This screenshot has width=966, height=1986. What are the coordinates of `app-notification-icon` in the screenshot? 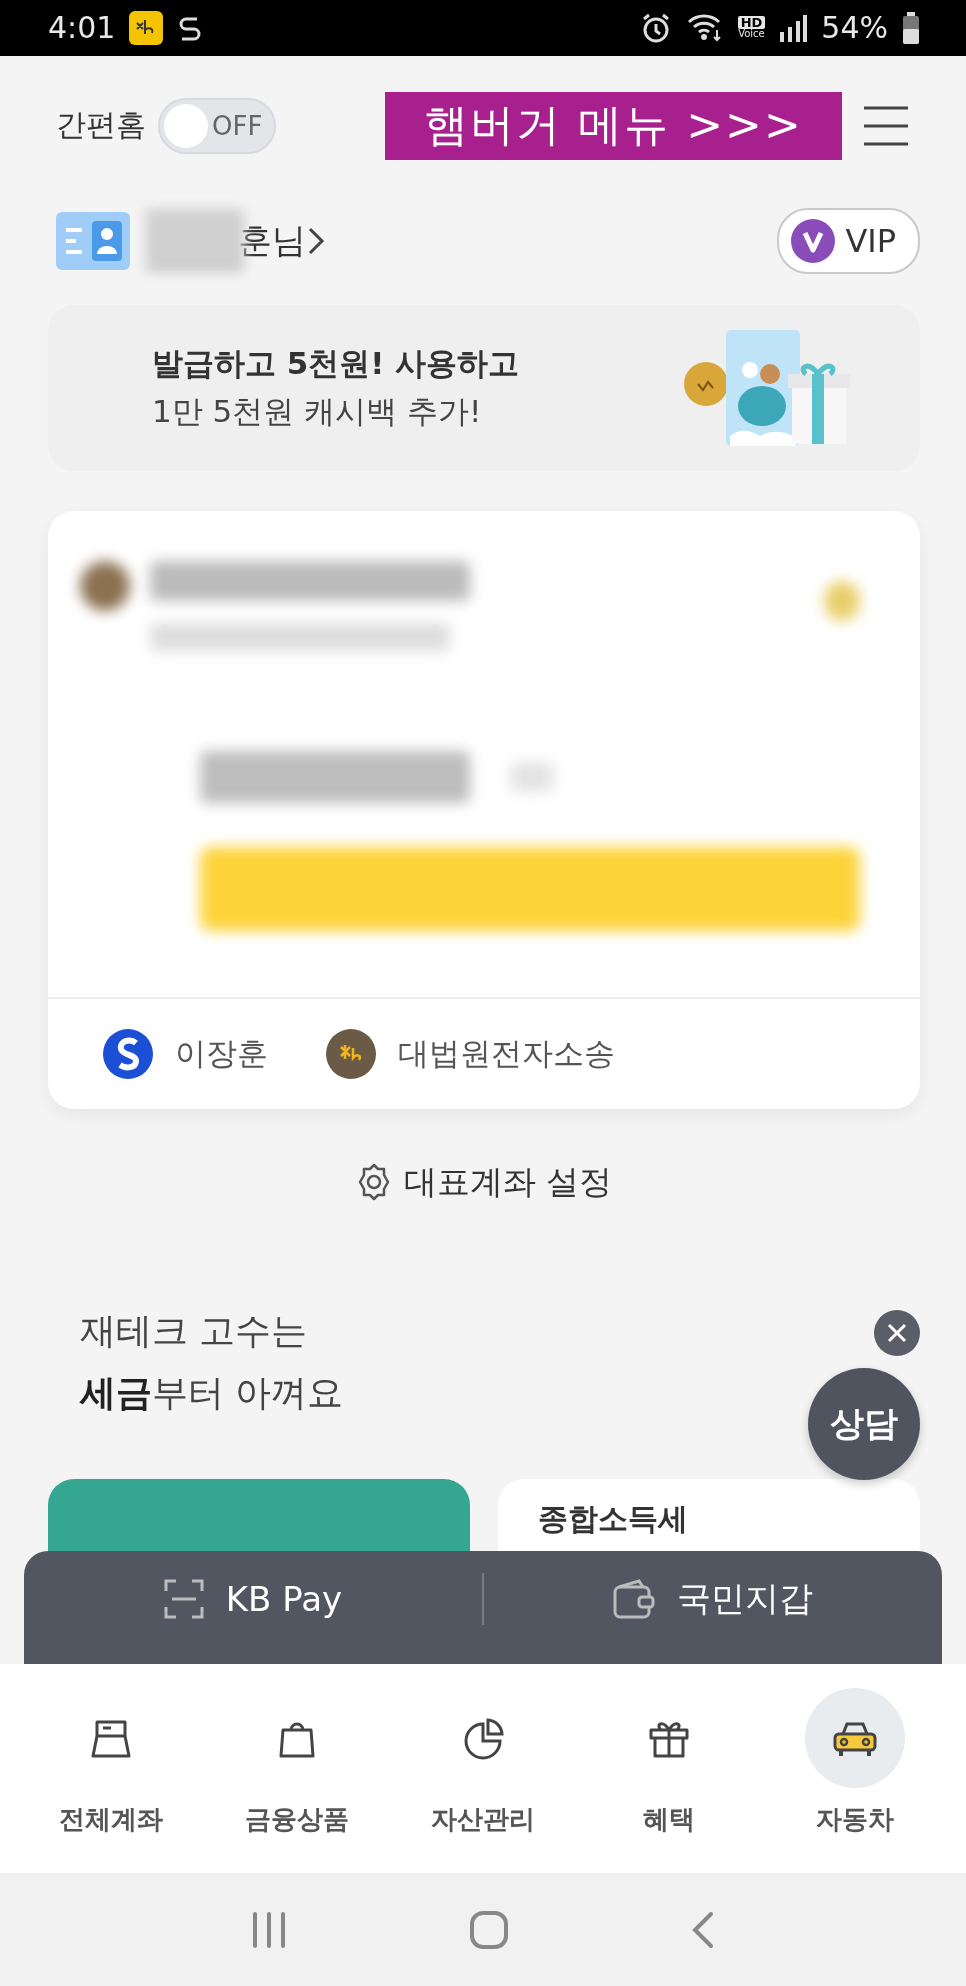 It's located at (146, 27).